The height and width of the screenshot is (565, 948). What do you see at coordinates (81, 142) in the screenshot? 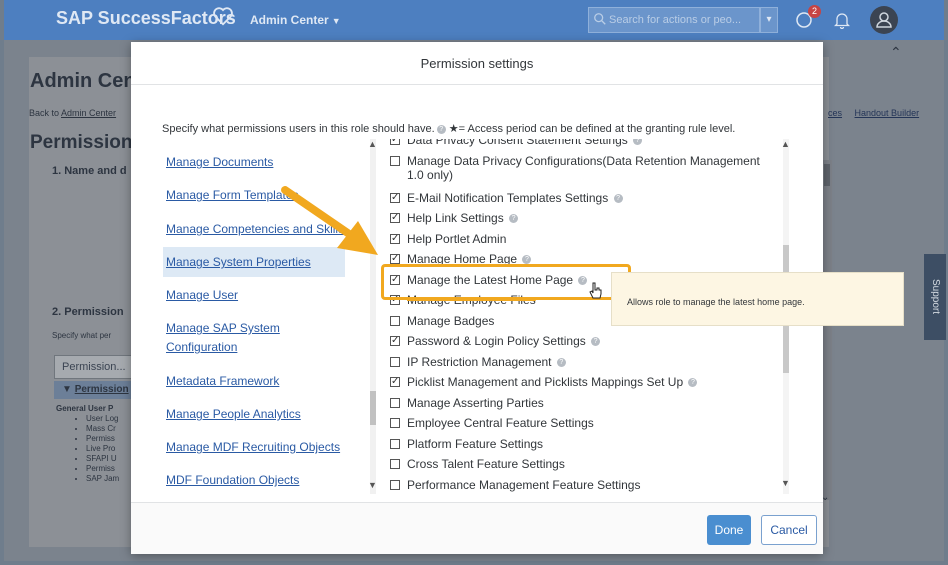
I see `permission-heading: Permission` at bounding box center [81, 142].